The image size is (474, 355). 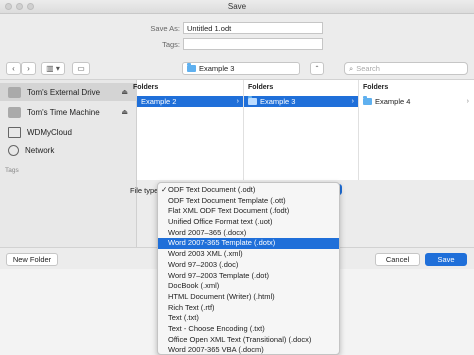 I want to click on sidebar-item-time-machine: Tom's Time Machine ⏏, so click(x=68, y=112).